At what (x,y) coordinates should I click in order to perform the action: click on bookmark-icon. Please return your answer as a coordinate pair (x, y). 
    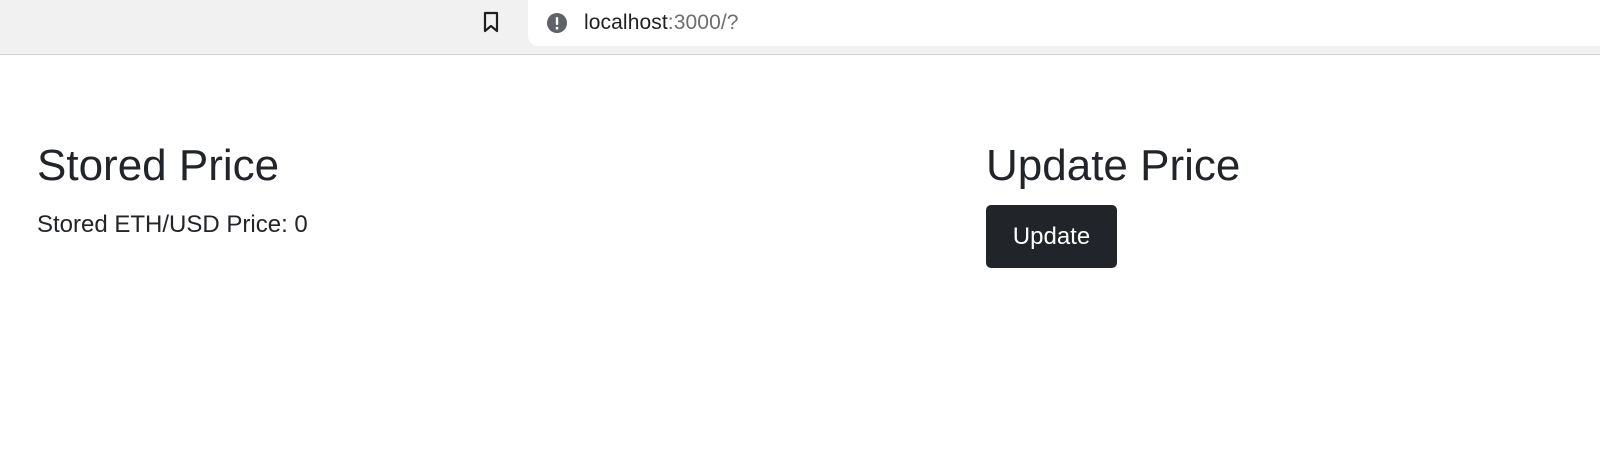
    Looking at the image, I should click on (491, 24).